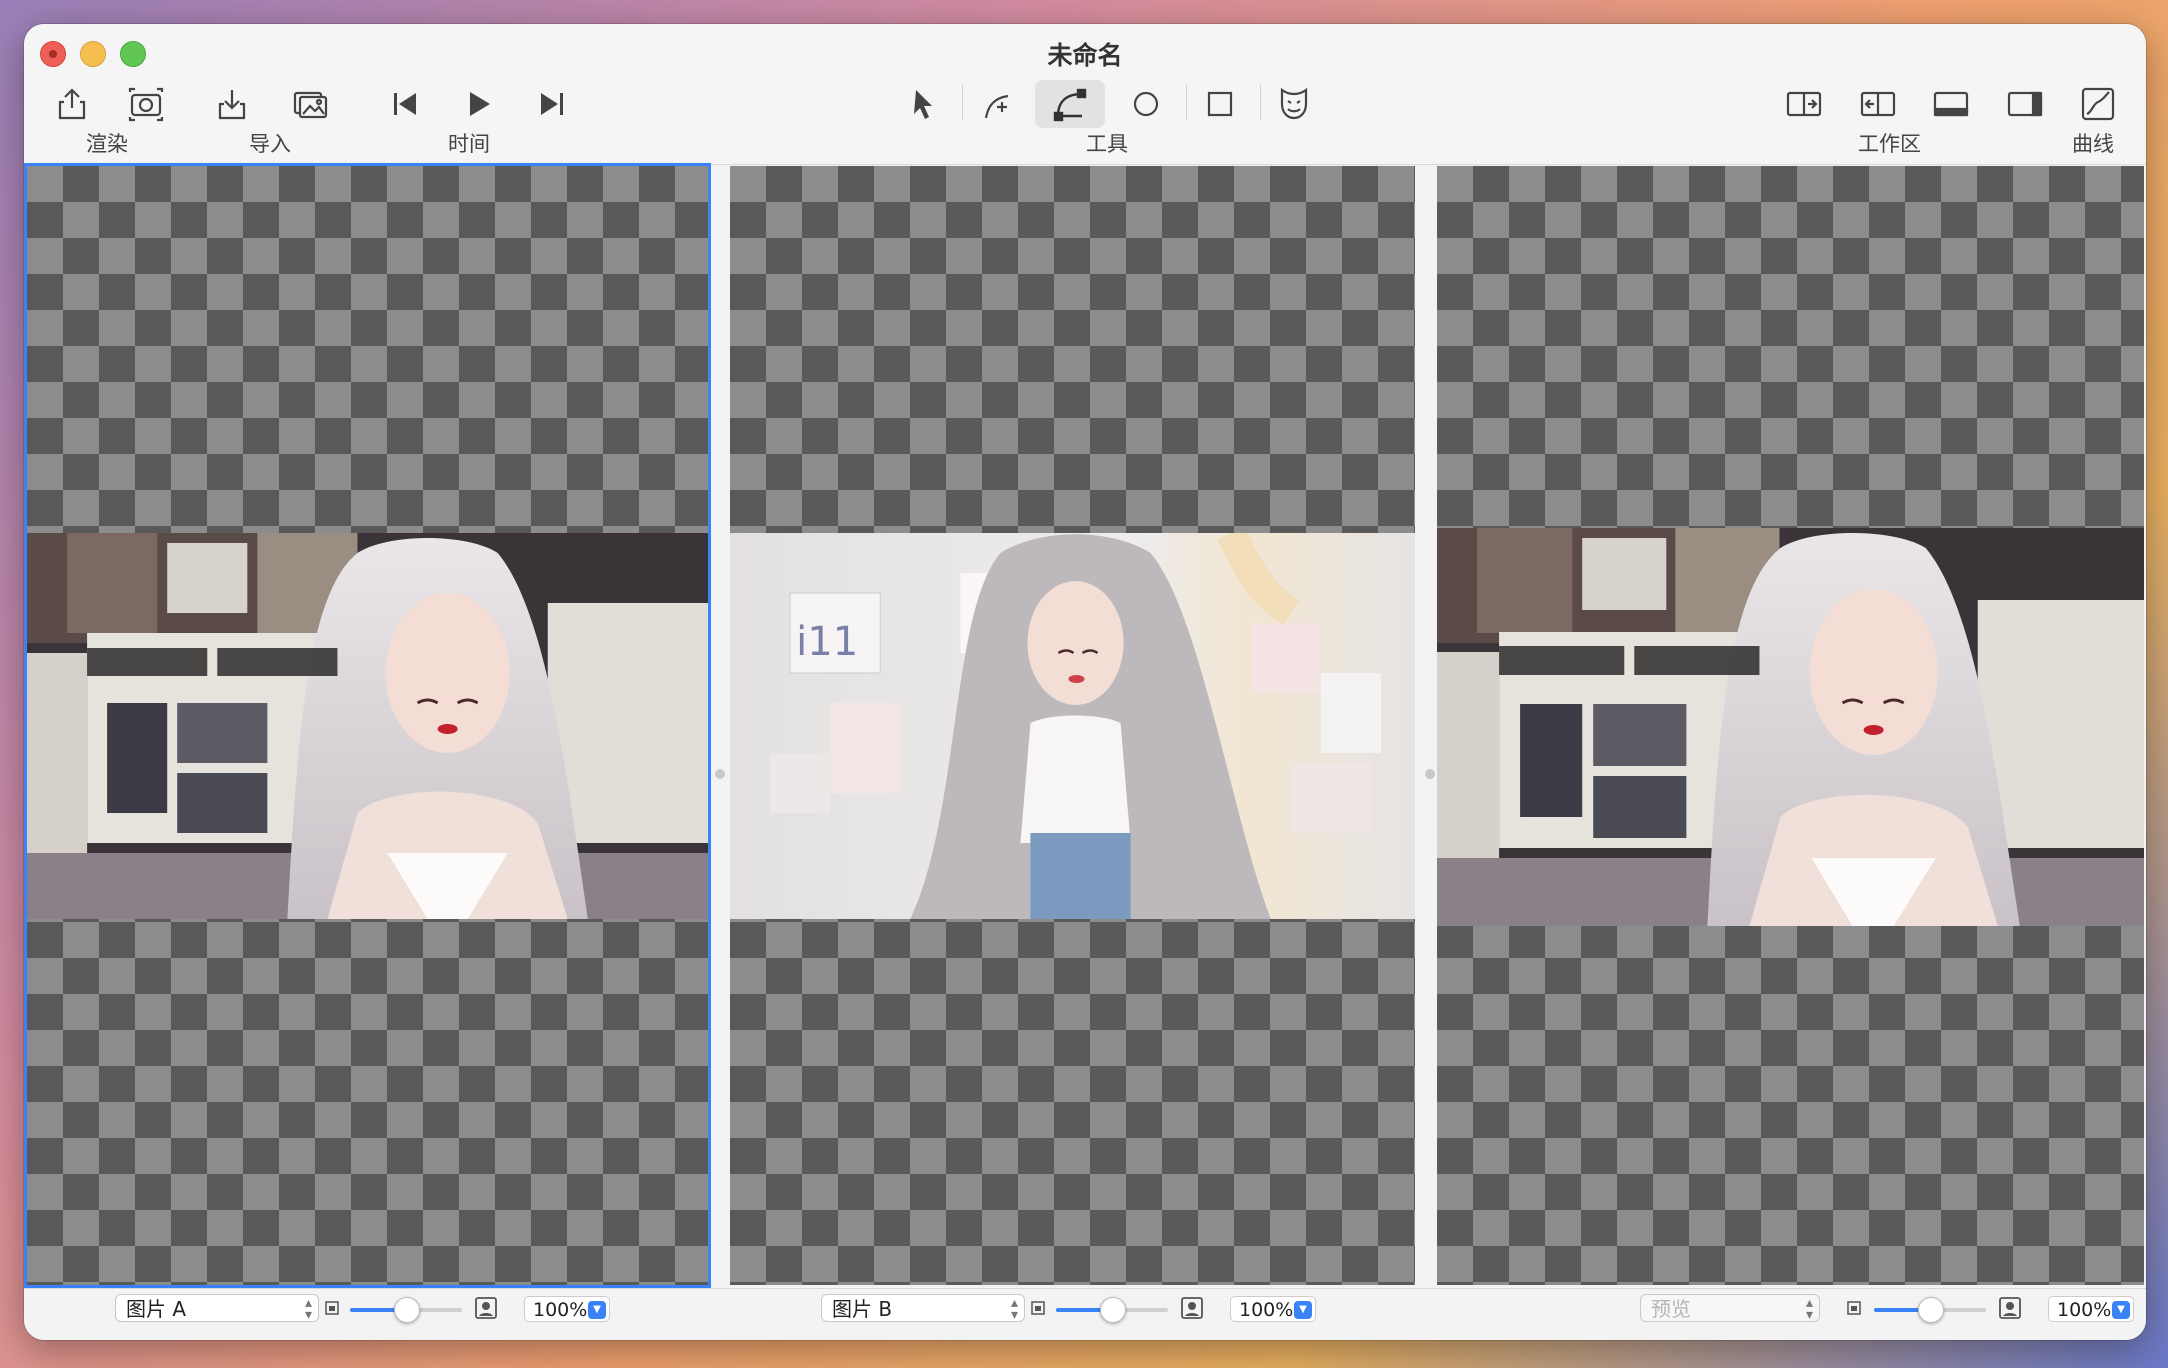  I want to click on import-group-label: 导入, so click(270, 144).